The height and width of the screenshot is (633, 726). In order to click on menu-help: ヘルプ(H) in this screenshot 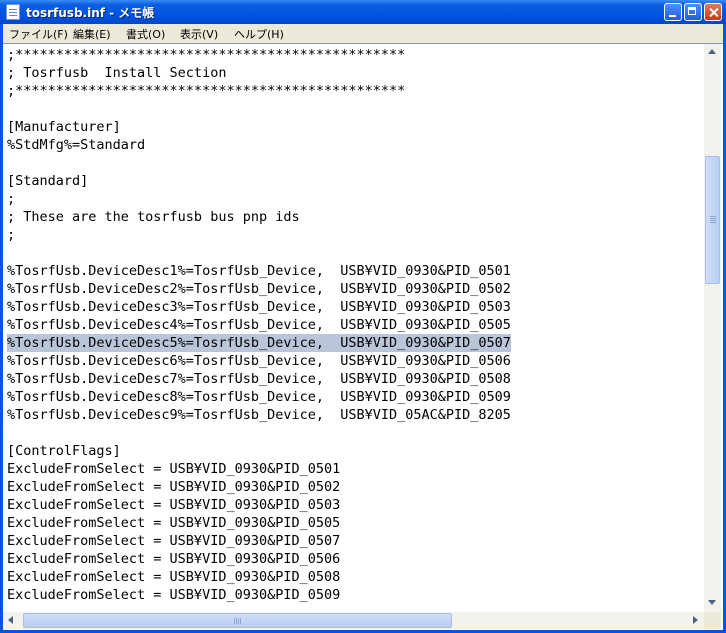, I will do `click(259, 34)`.